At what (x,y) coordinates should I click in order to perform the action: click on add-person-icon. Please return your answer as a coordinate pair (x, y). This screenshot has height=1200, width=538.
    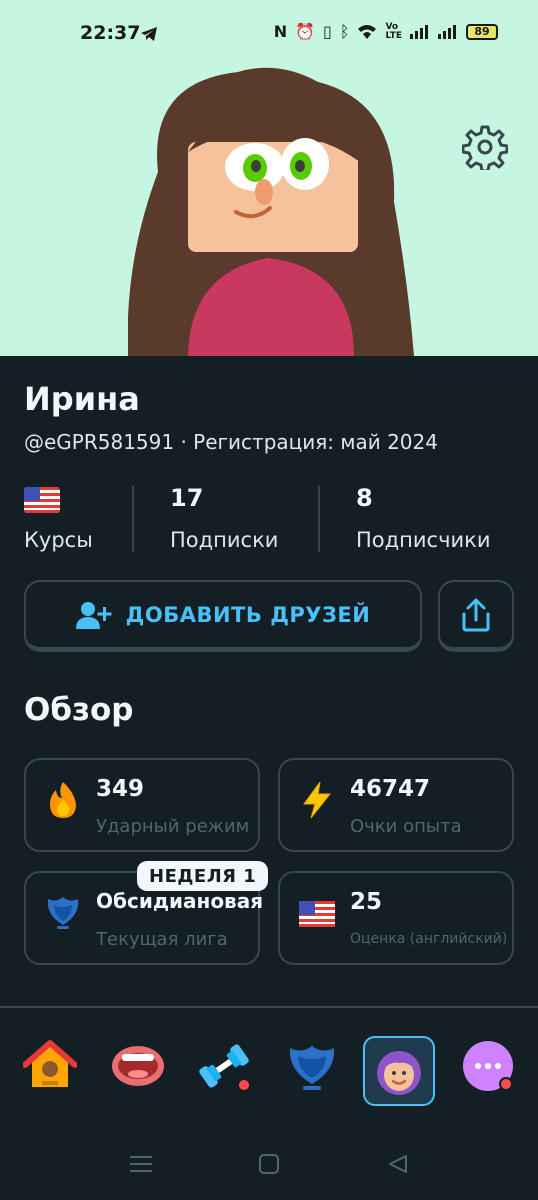
    Looking at the image, I should click on (93, 615).